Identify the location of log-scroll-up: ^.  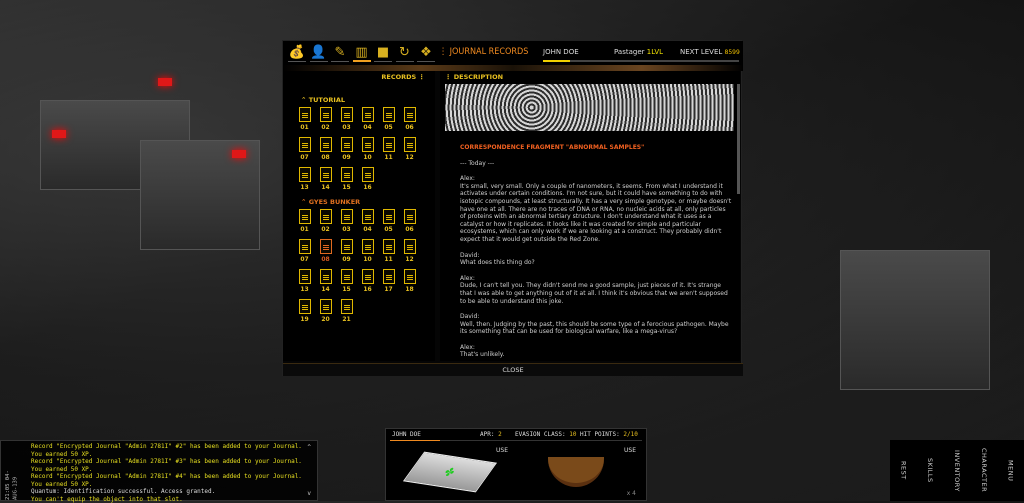
(309, 448).